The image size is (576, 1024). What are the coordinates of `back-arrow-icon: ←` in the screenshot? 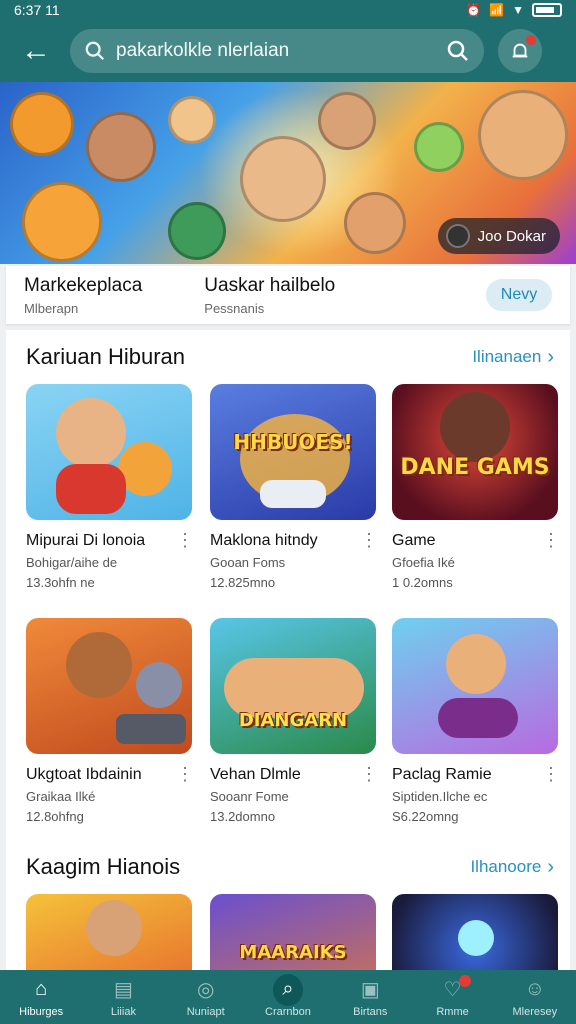 It's located at (36, 51).